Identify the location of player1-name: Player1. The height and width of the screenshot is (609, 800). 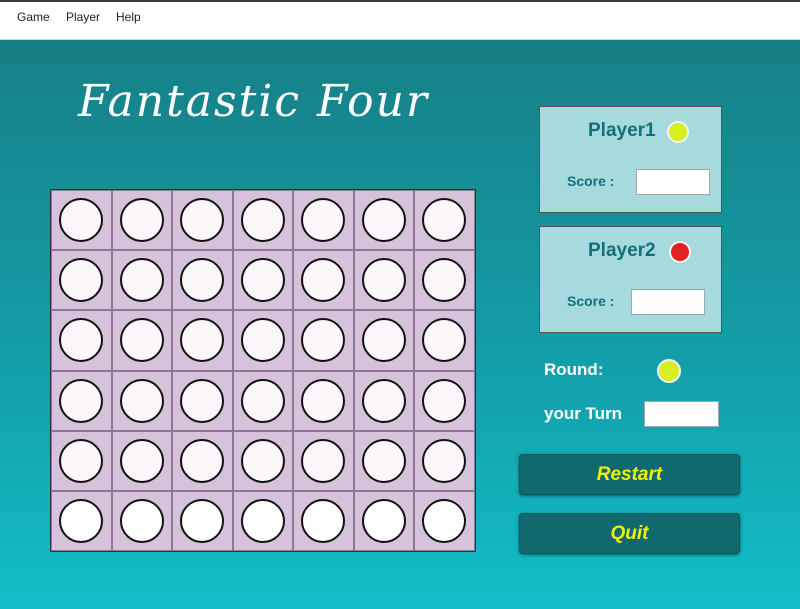
(622, 130).